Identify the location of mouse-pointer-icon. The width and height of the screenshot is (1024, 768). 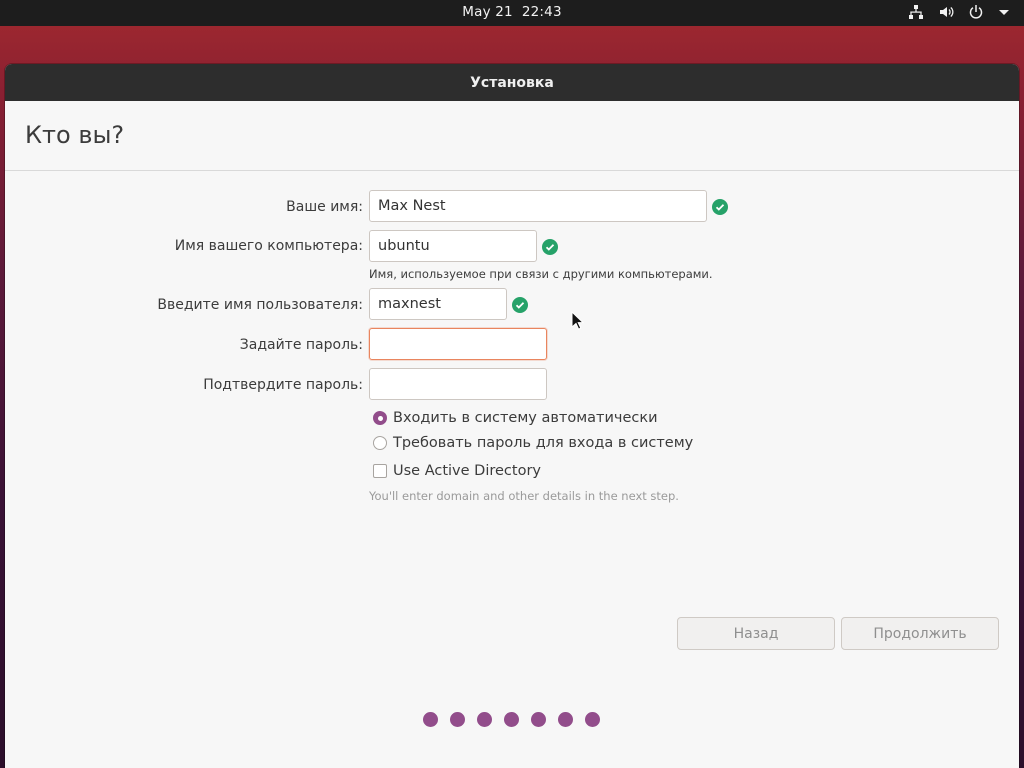
(578, 322).